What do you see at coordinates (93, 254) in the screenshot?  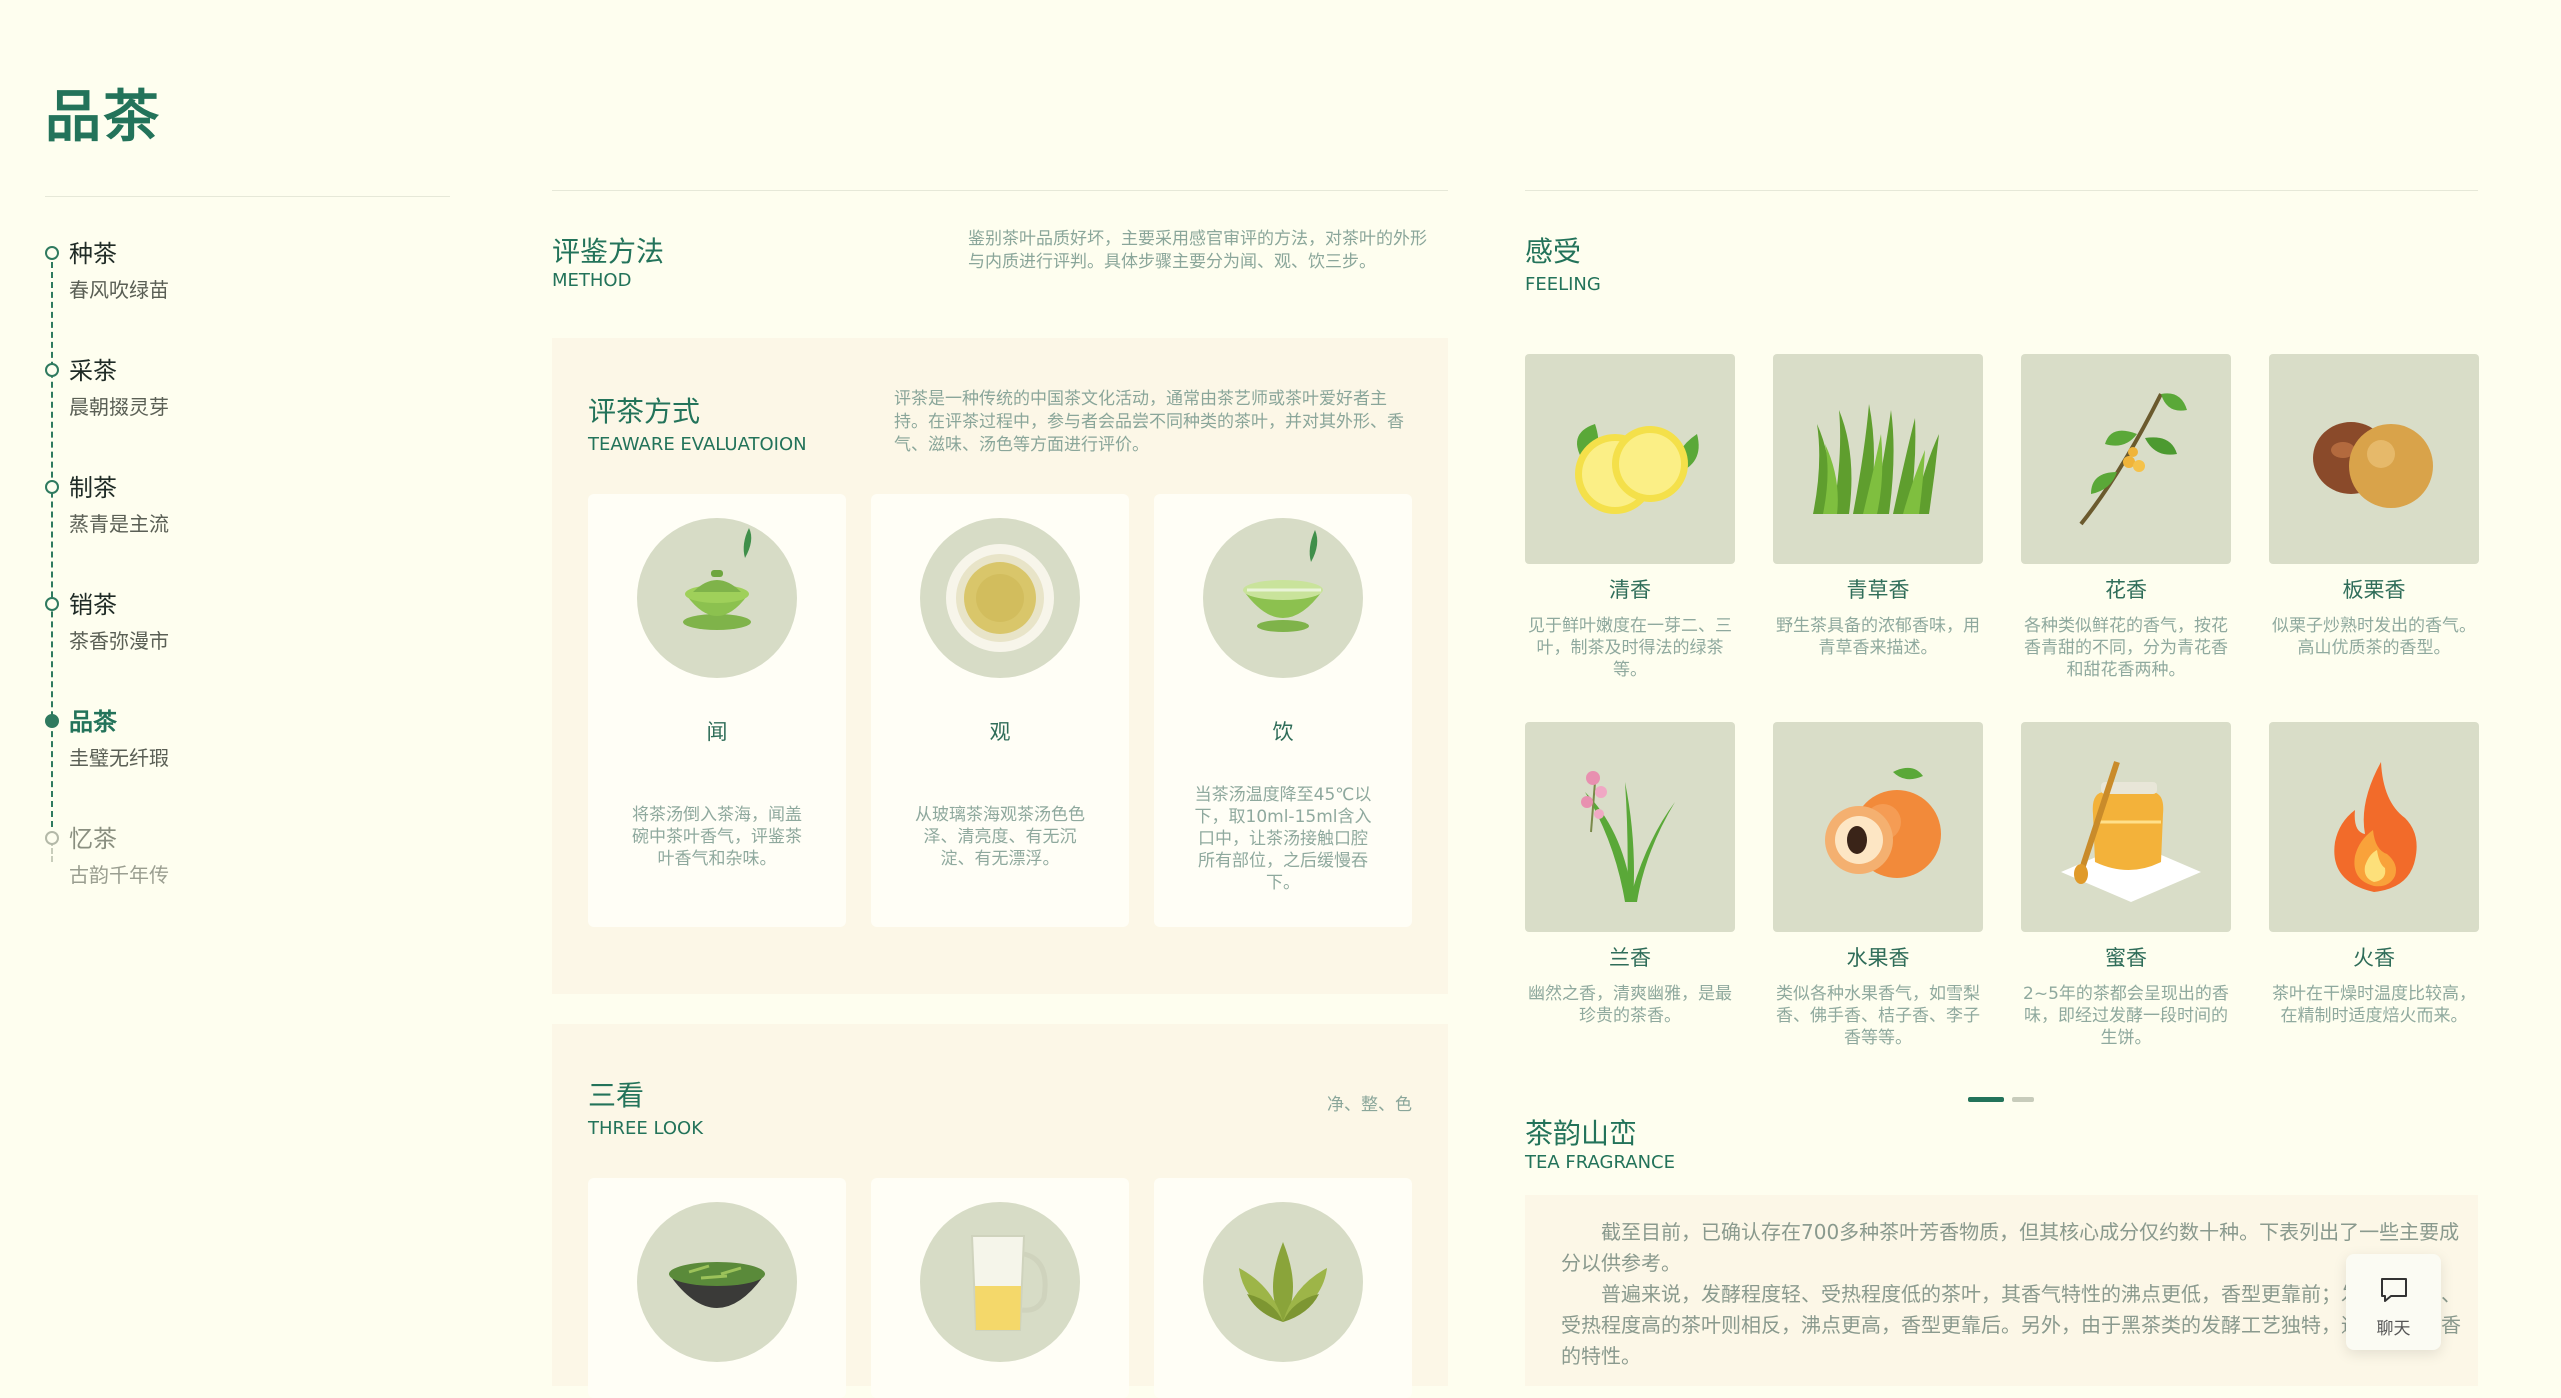 I see `nav-item-title: 种茶` at bounding box center [93, 254].